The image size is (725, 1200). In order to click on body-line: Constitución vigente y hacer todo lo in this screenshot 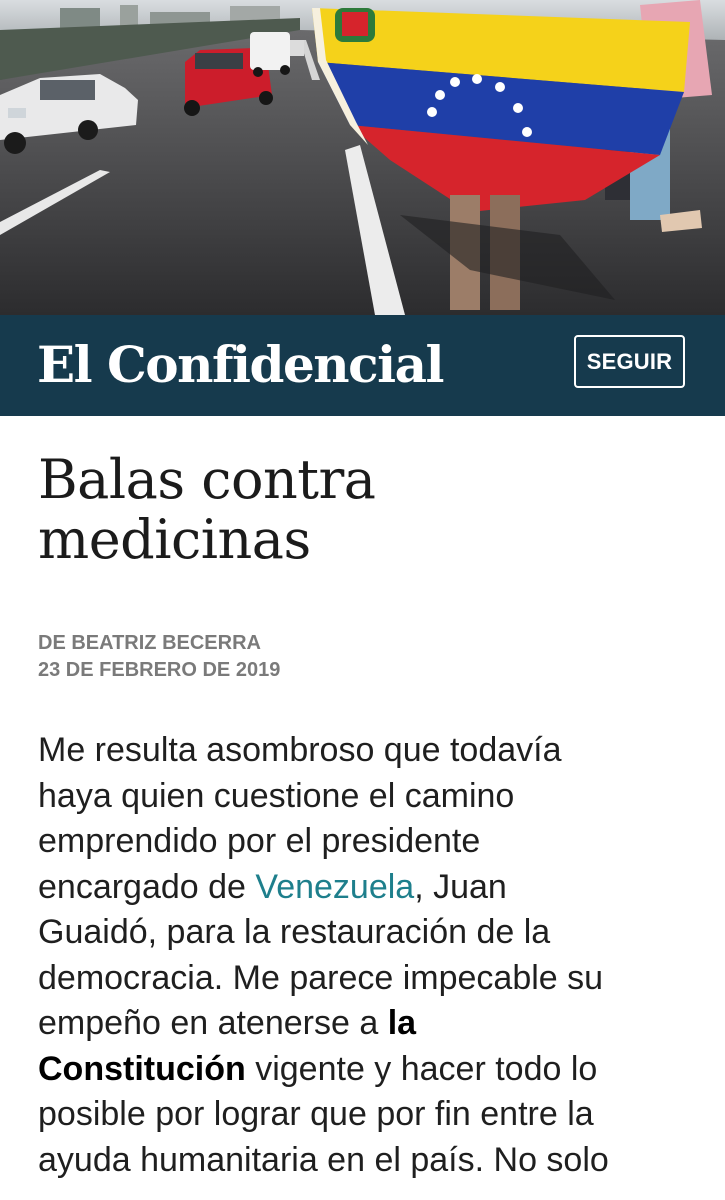, I will do `click(378, 1070)`.